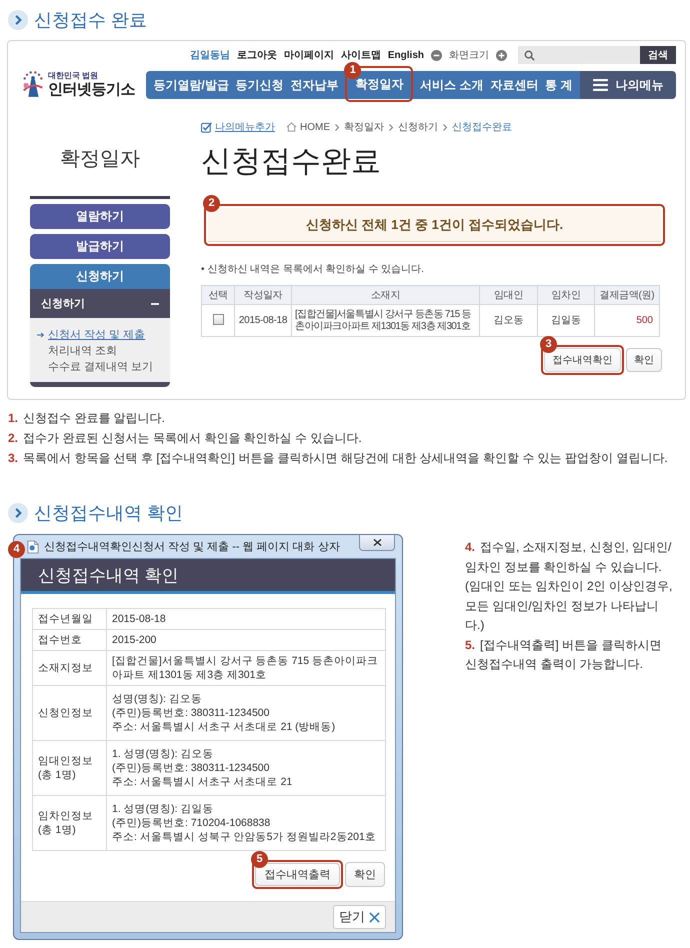 This screenshot has width=690, height=948. Describe the element at coordinates (360, 55) in the screenshot. I see `top-link: 사이트맵` at that location.